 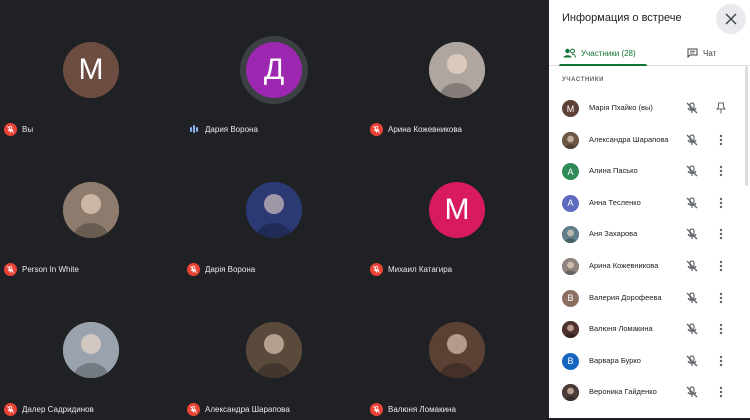 I want to click on tile-name-row: Дарія Ворона, so click(x=221, y=269).